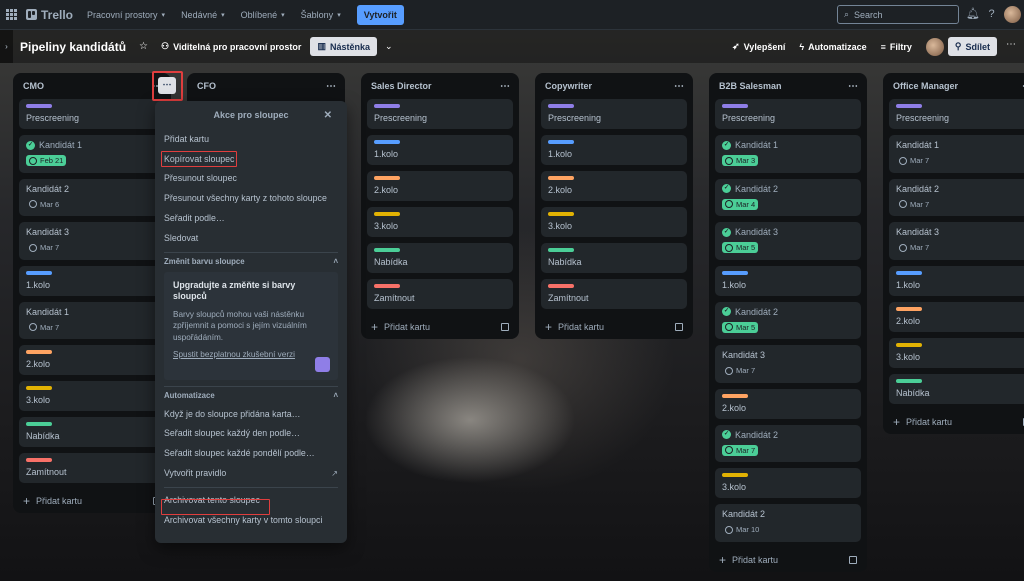  What do you see at coordinates (263, 15) in the screenshot?
I see `nav-starred: Oblíbené ▾` at bounding box center [263, 15].